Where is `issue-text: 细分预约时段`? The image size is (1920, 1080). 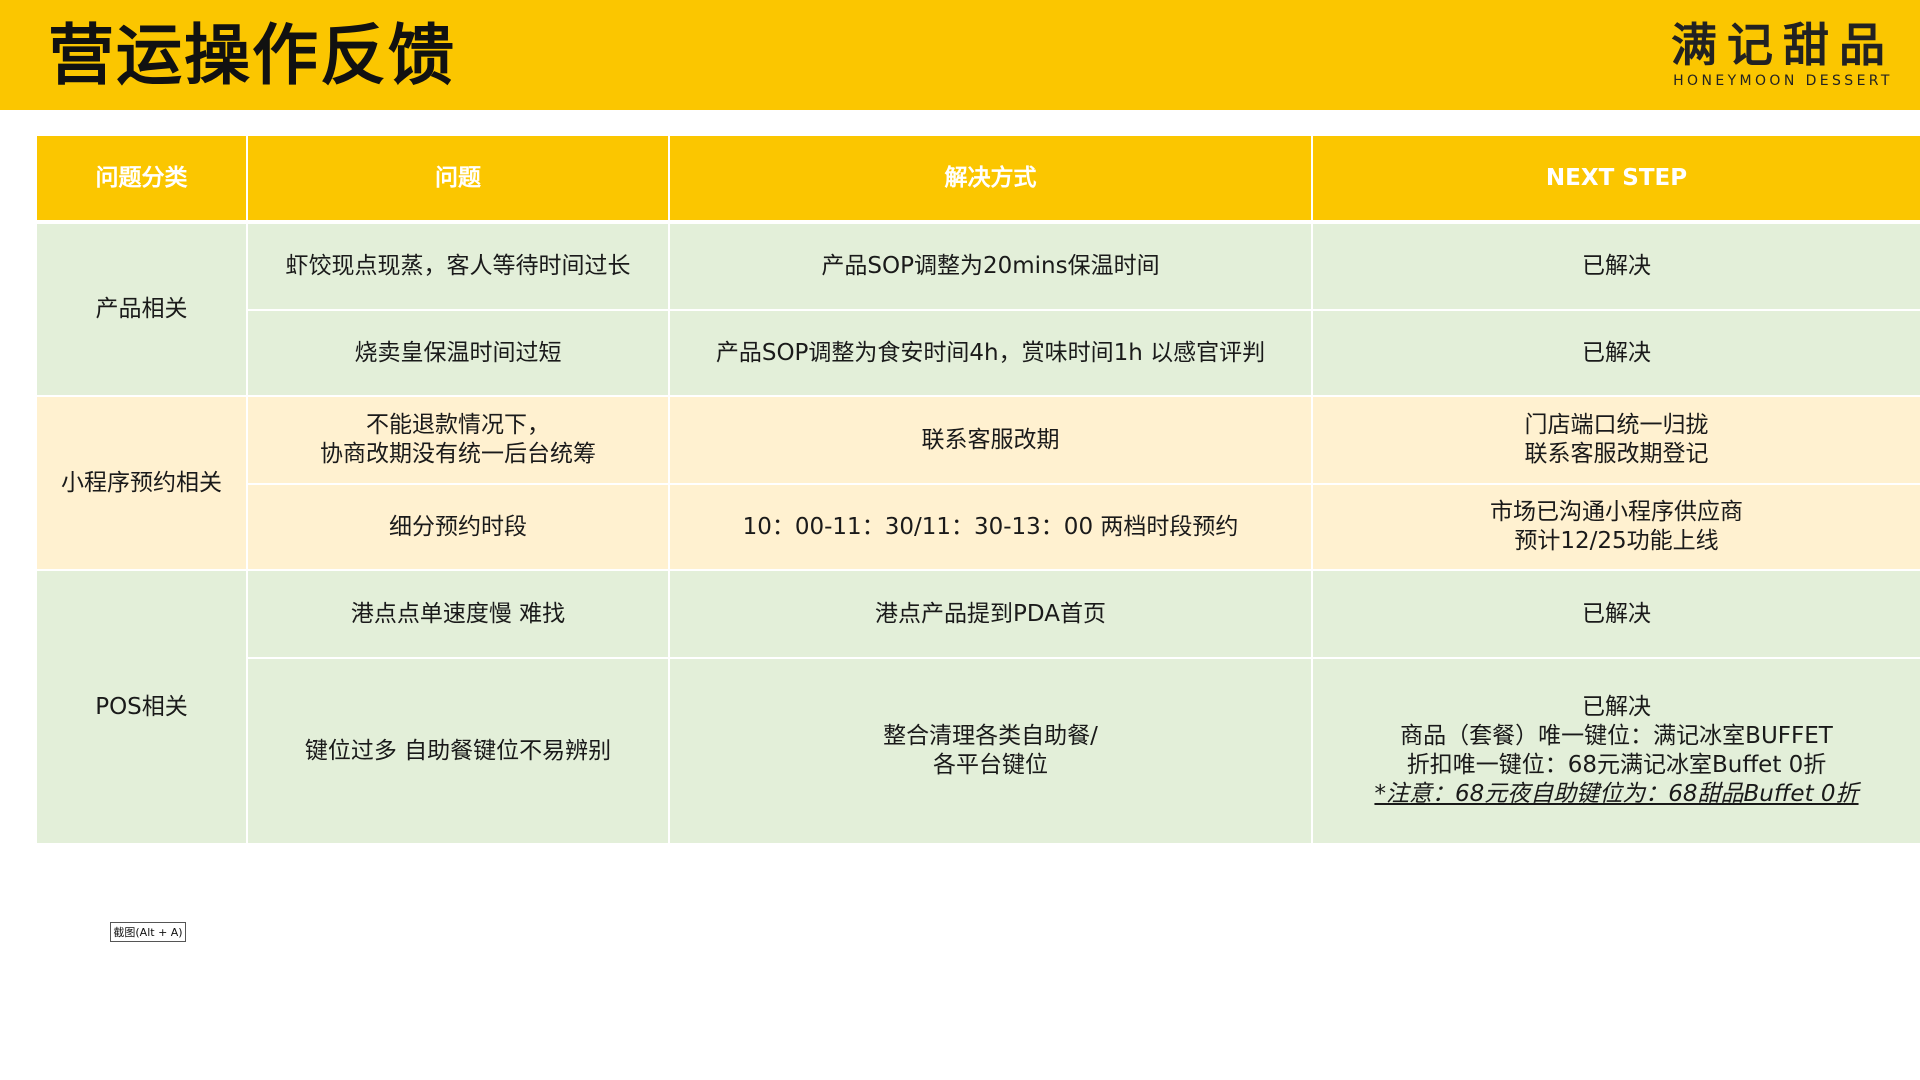
issue-text: 细分预约时段 is located at coordinates (458, 526).